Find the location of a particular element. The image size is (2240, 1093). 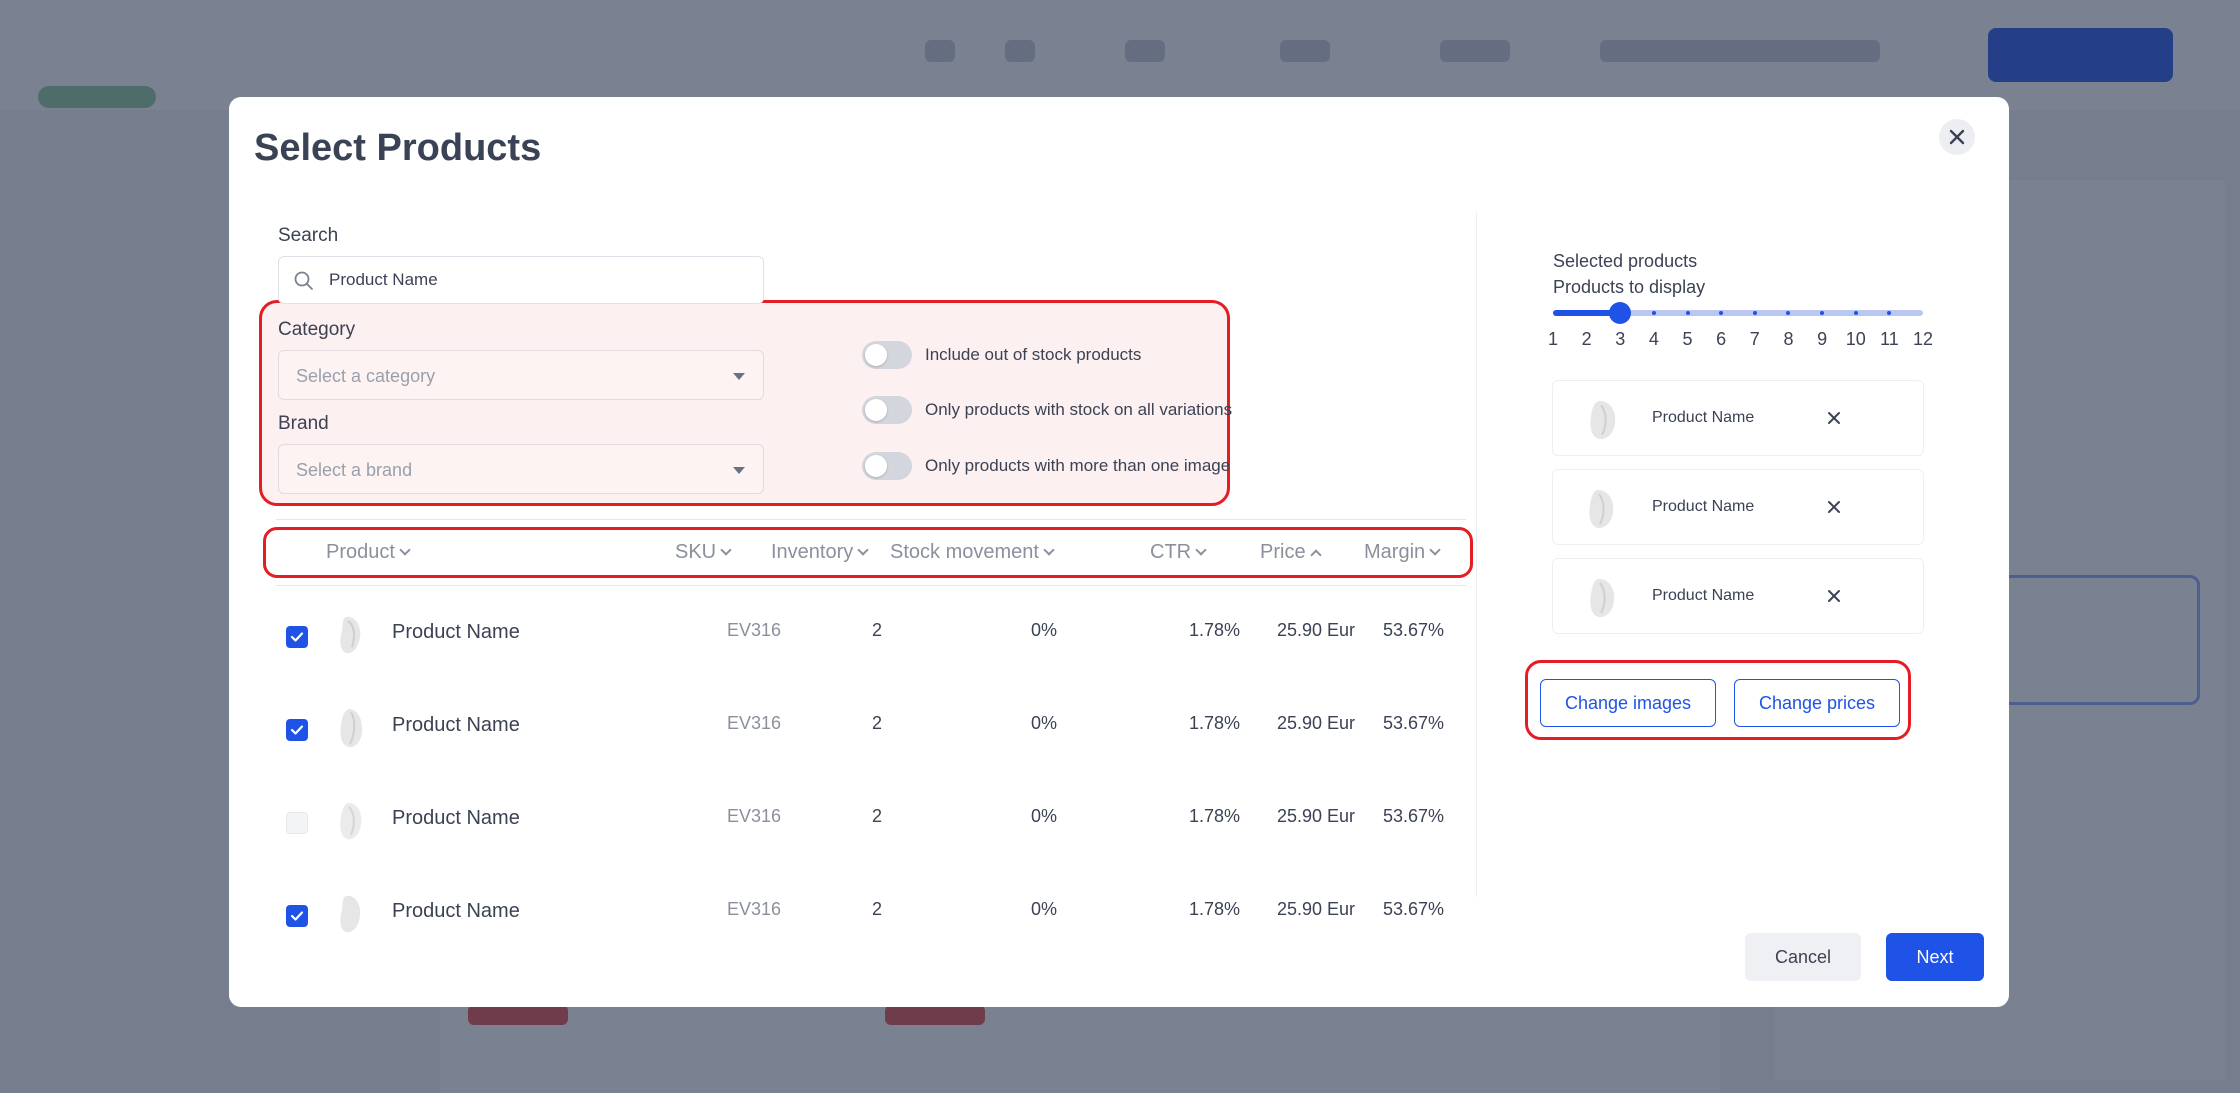

brand-label: Brand is located at coordinates (303, 423).